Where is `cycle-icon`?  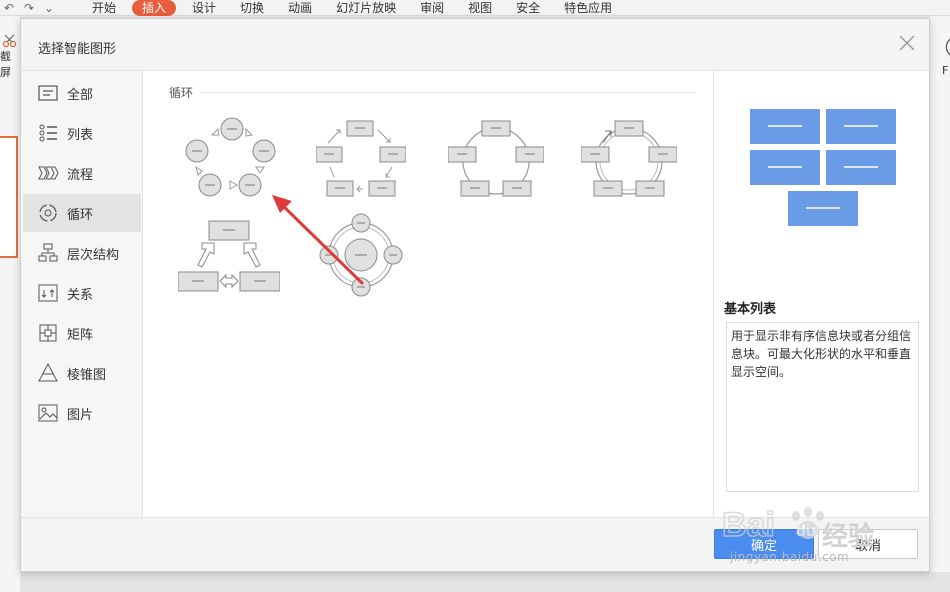
cycle-icon is located at coordinates (48, 213).